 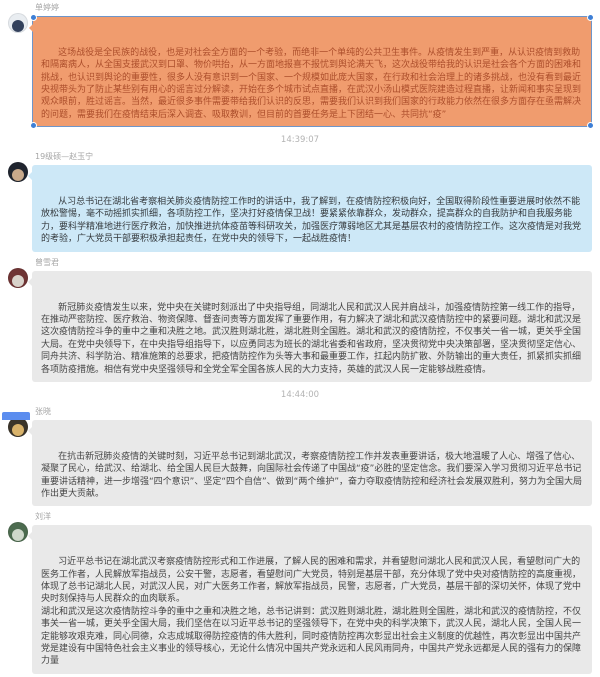 What do you see at coordinates (300, 394) in the screenshot?
I see `timestamp: 14:44:00` at bounding box center [300, 394].